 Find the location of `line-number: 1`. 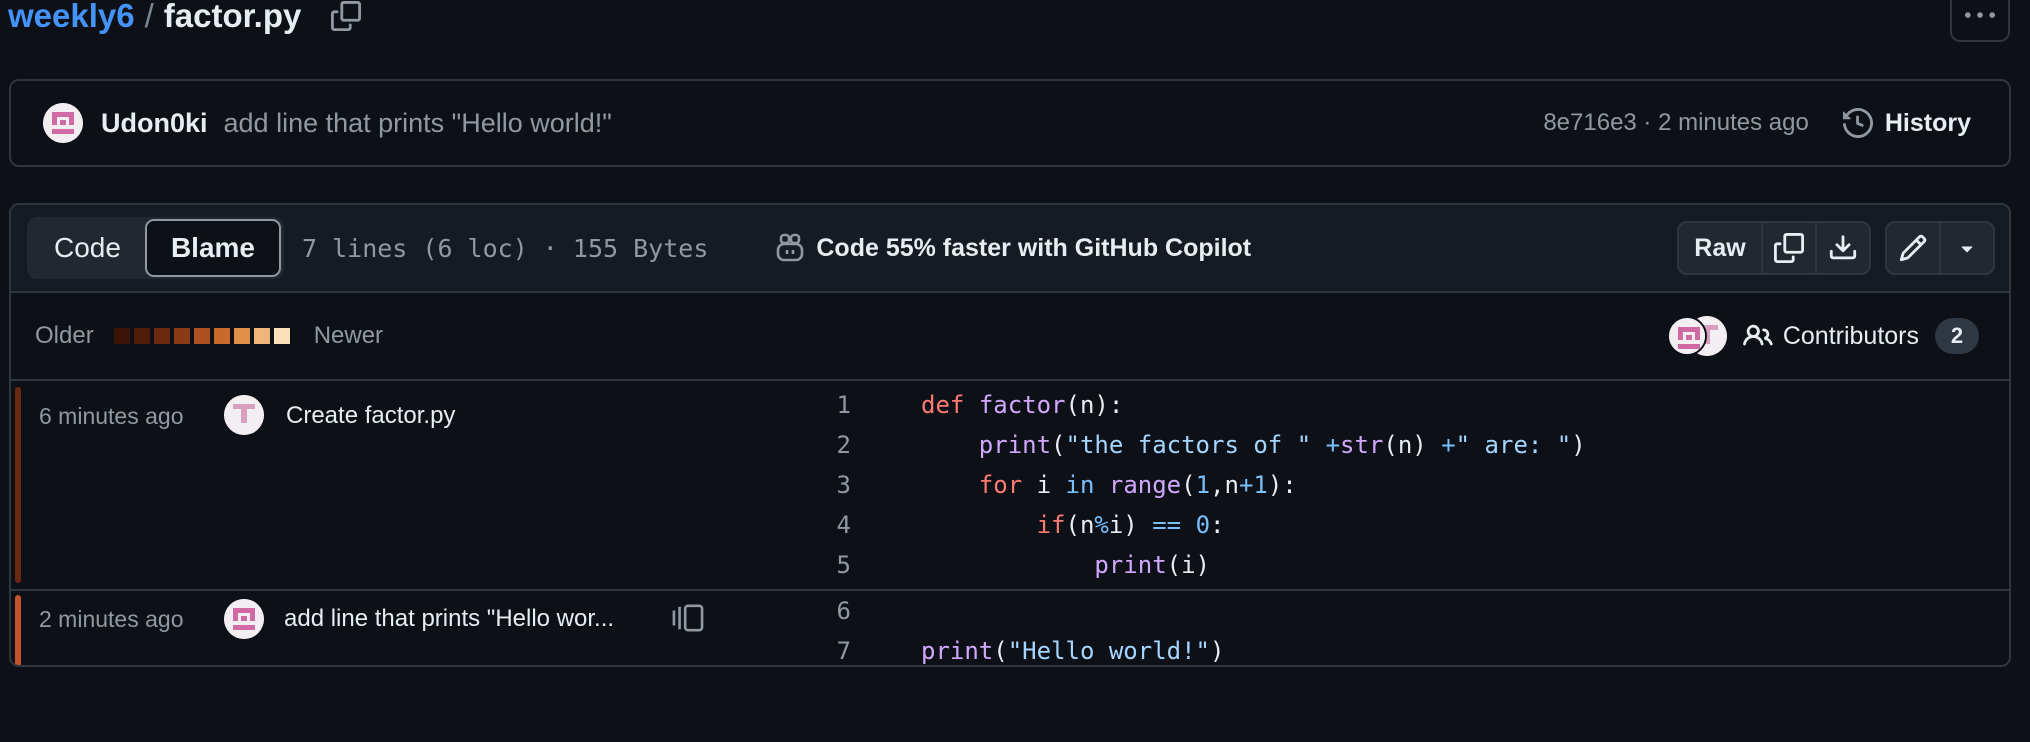

line-number: 1 is located at coordinates (821, 405).